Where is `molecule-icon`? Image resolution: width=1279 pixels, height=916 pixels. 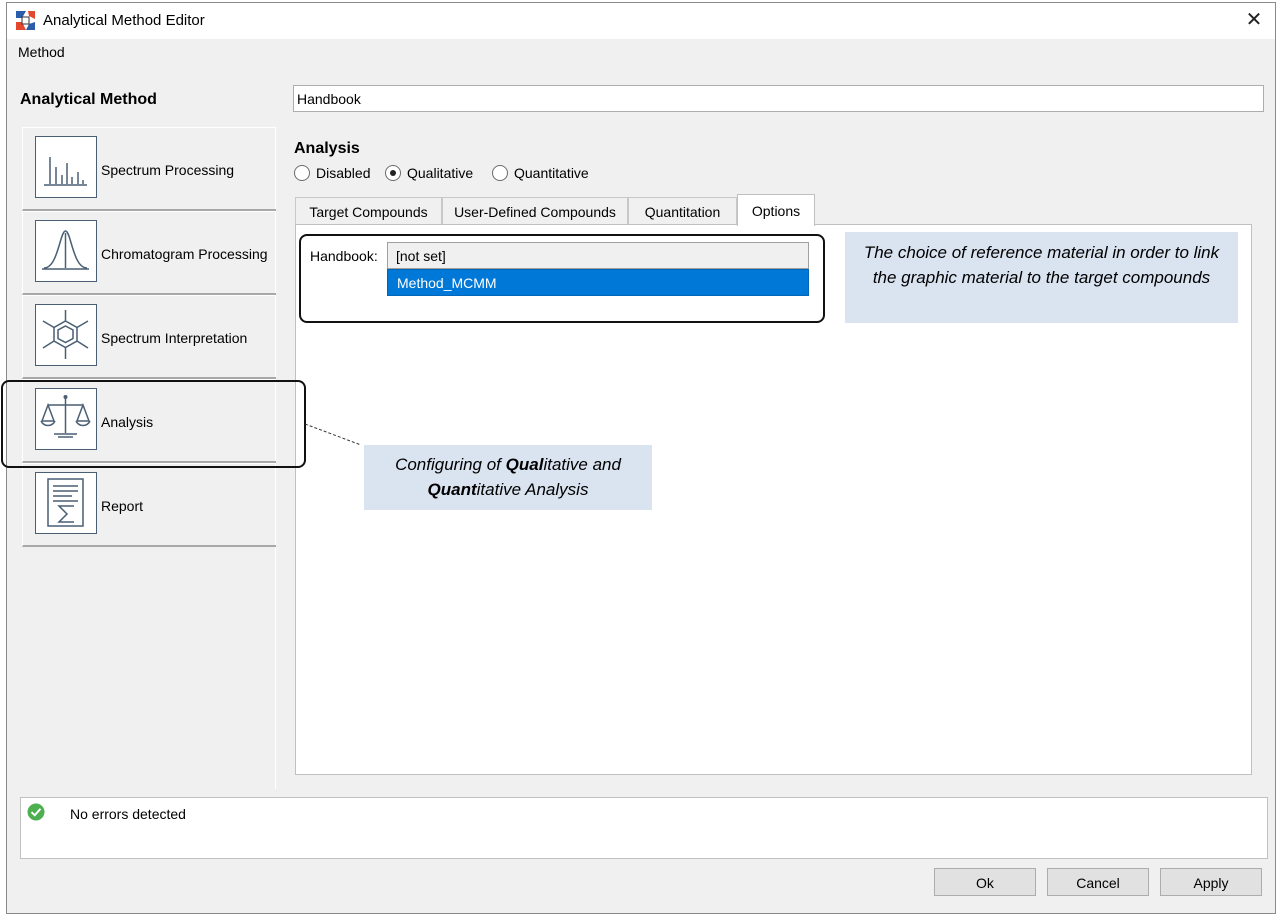
molecule-icon is located at coordinates (66, 335).